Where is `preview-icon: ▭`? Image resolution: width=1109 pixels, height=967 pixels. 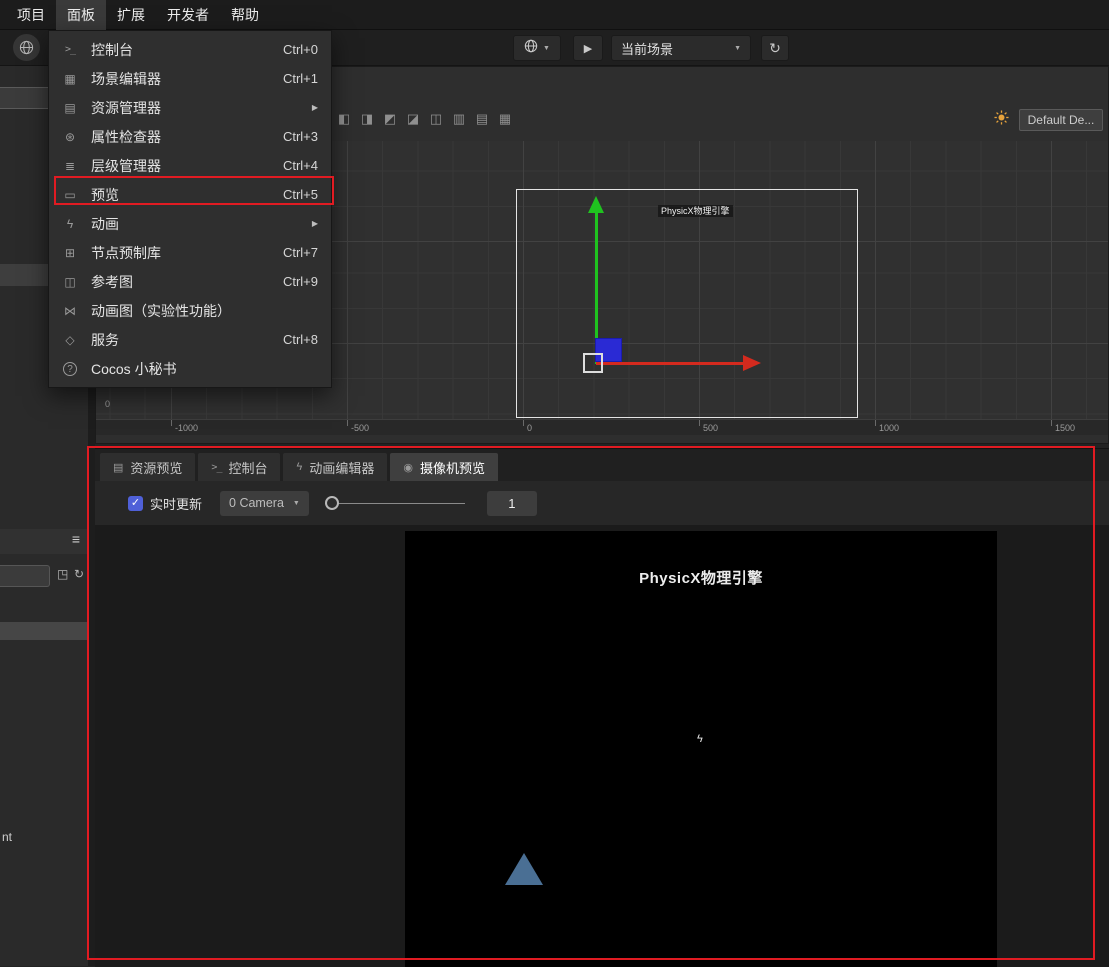 preview-icon: ▭ is located at coordinates (70, 194).